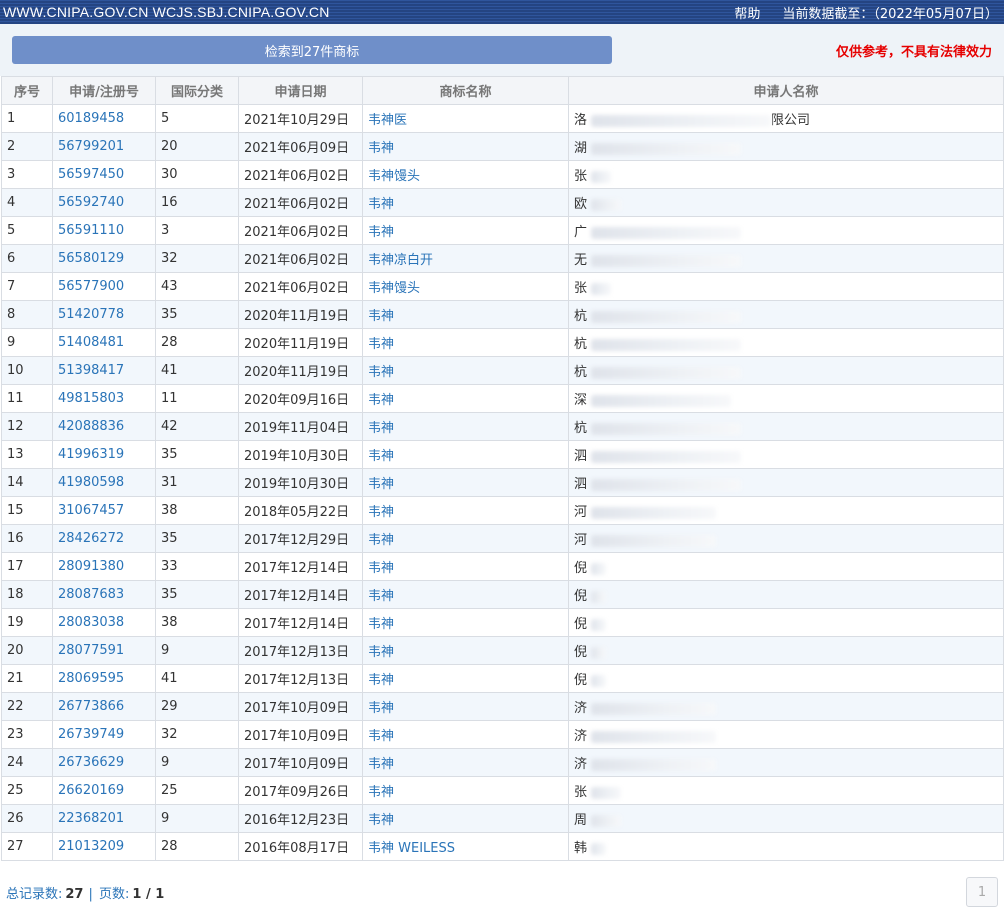  What do you see at coordinates (104, 286) in the screenshot?
I see `registration-number-link: 56577900` at bounding box center [104, 286].